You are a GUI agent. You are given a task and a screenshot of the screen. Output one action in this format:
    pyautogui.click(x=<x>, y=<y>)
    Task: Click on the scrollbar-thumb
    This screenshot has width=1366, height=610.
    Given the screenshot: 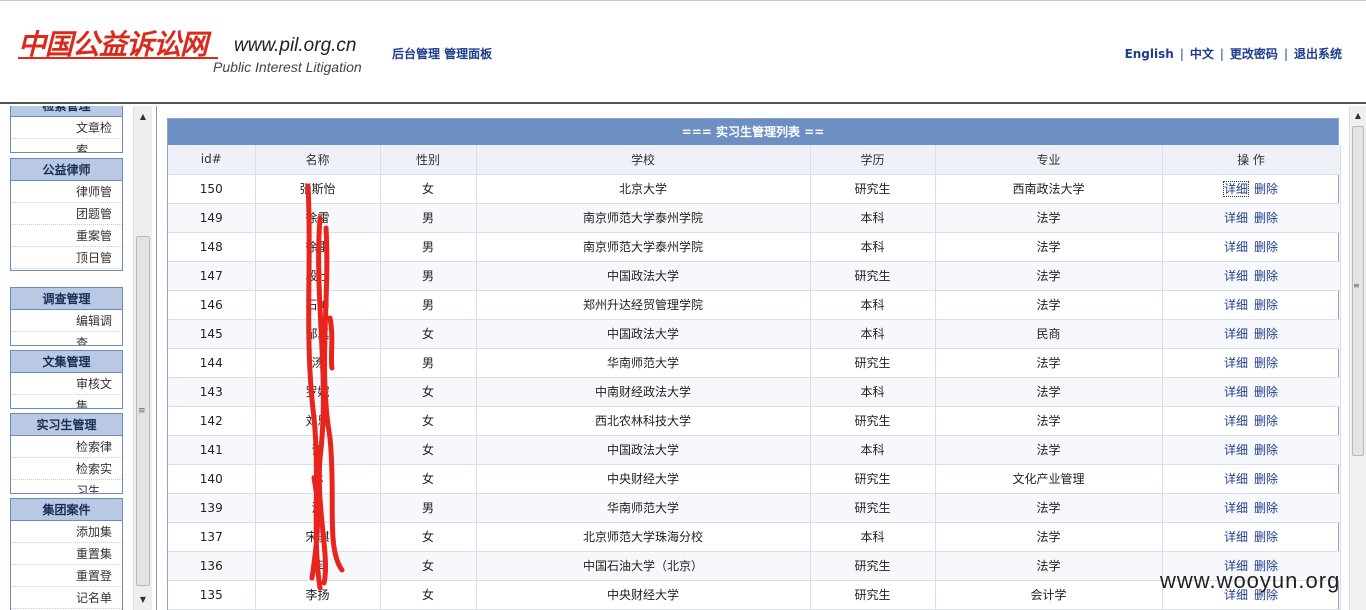 What is the action you would take?
    pyautogui.click(x=1358, y=291)
    